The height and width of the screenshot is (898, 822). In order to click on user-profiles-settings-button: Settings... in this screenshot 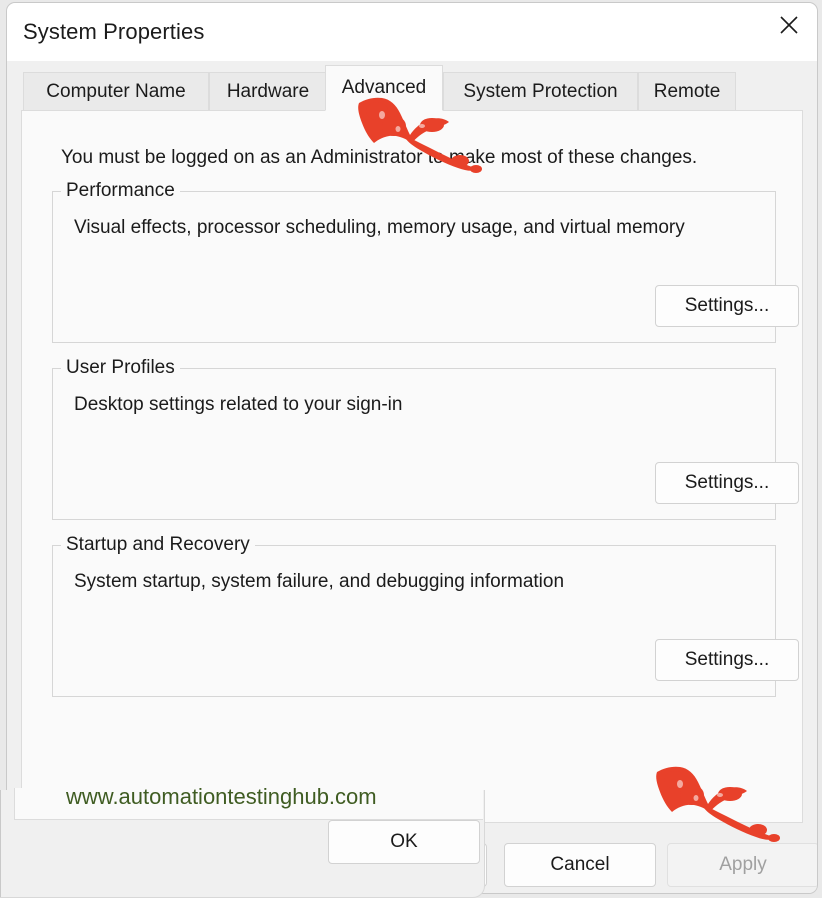, I will do `click(727, 483)`.